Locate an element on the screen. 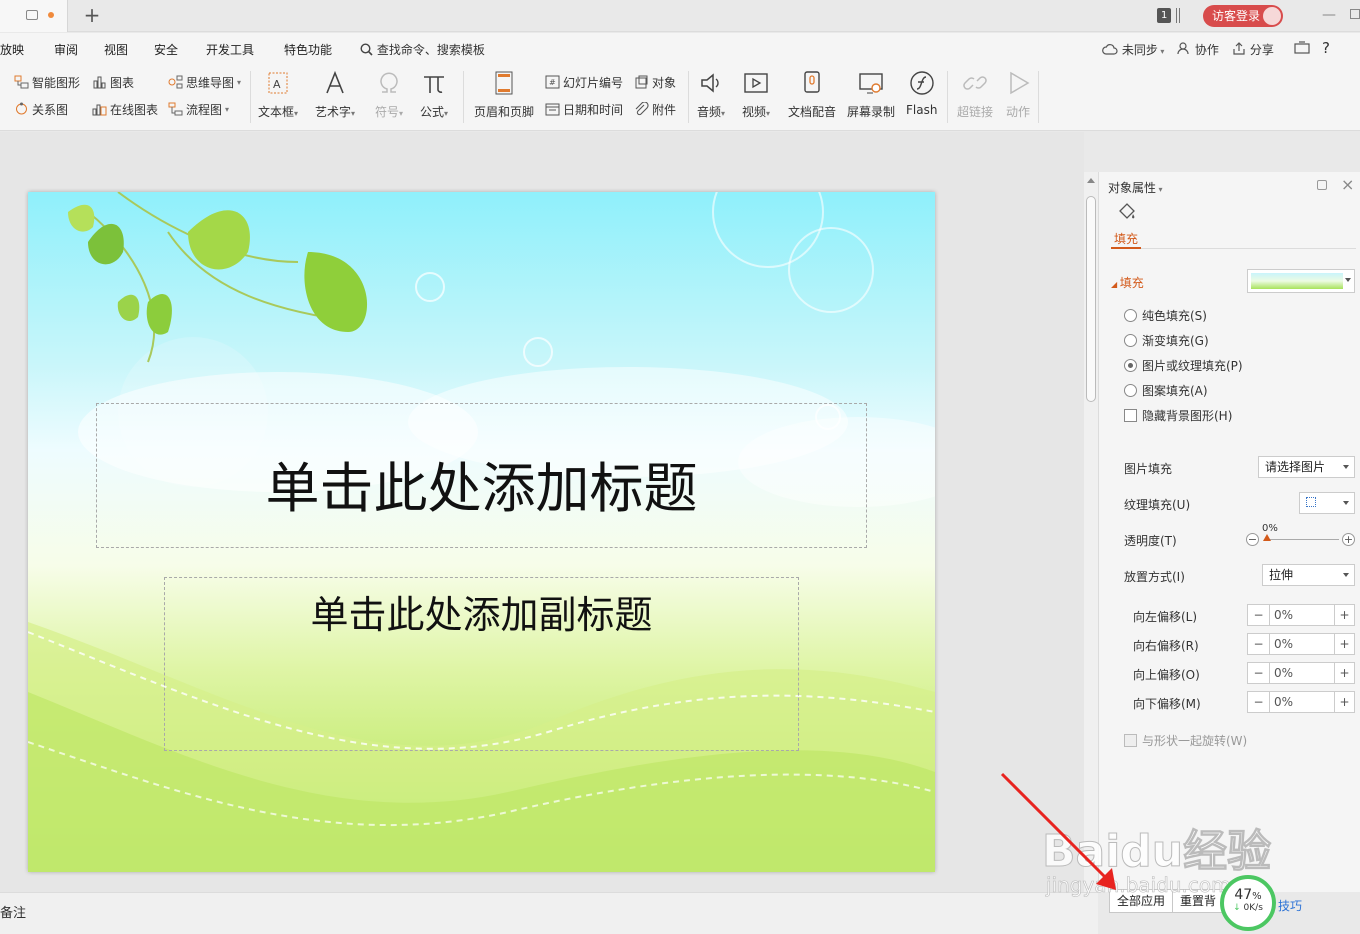 This screenshot has width=1360, height=934. radio-picture-fill: 图片或纹理填充(P) is located at coordinates (1183, 365).